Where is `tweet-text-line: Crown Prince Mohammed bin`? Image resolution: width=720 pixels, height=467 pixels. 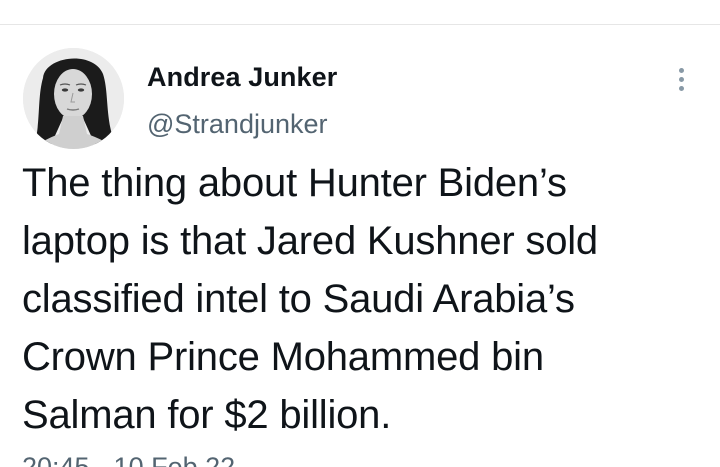
tweet-text-line: Crown Prince Mohammed bin is located at coordinates (283, 357).